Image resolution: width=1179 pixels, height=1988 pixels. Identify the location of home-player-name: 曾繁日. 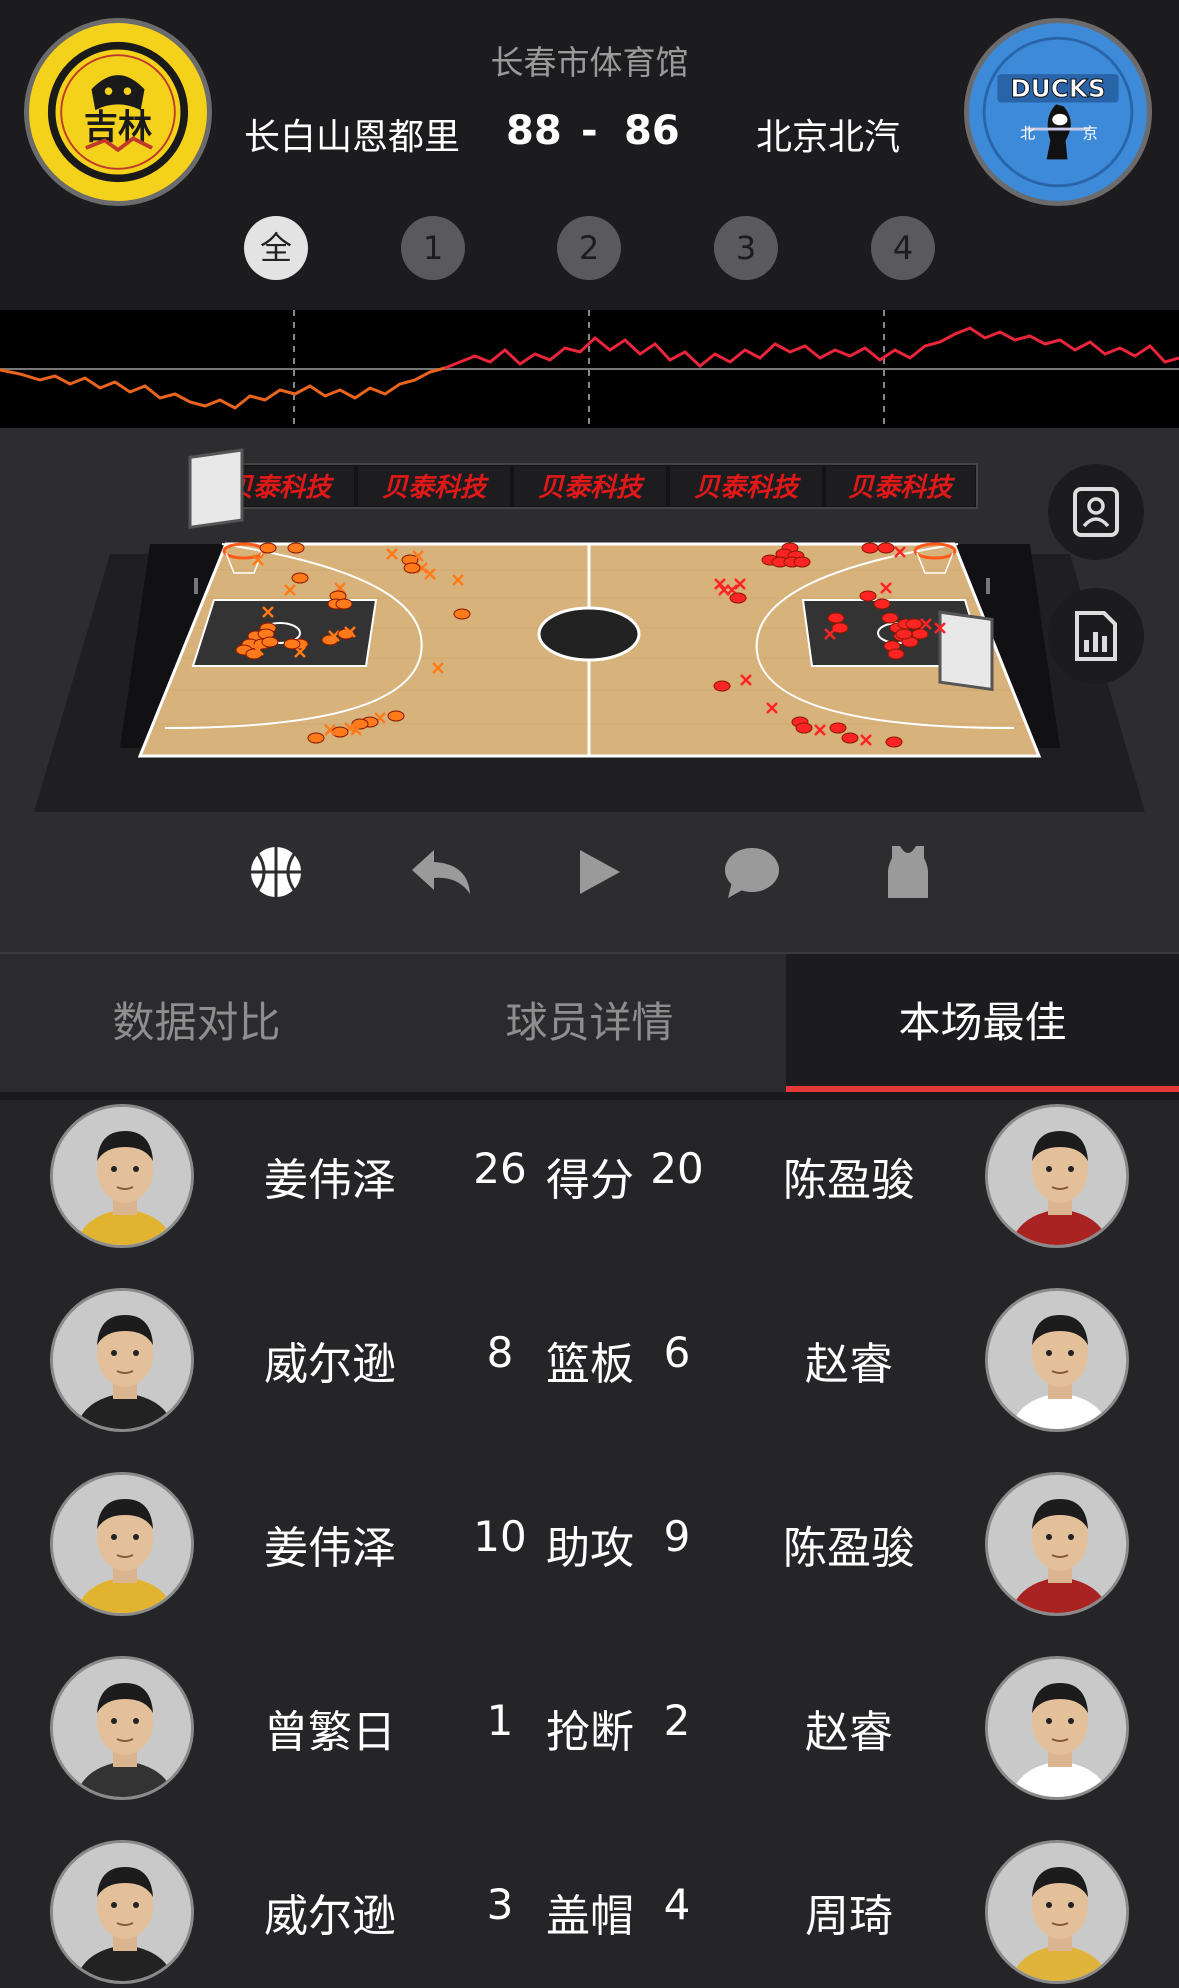
(330, 1728).